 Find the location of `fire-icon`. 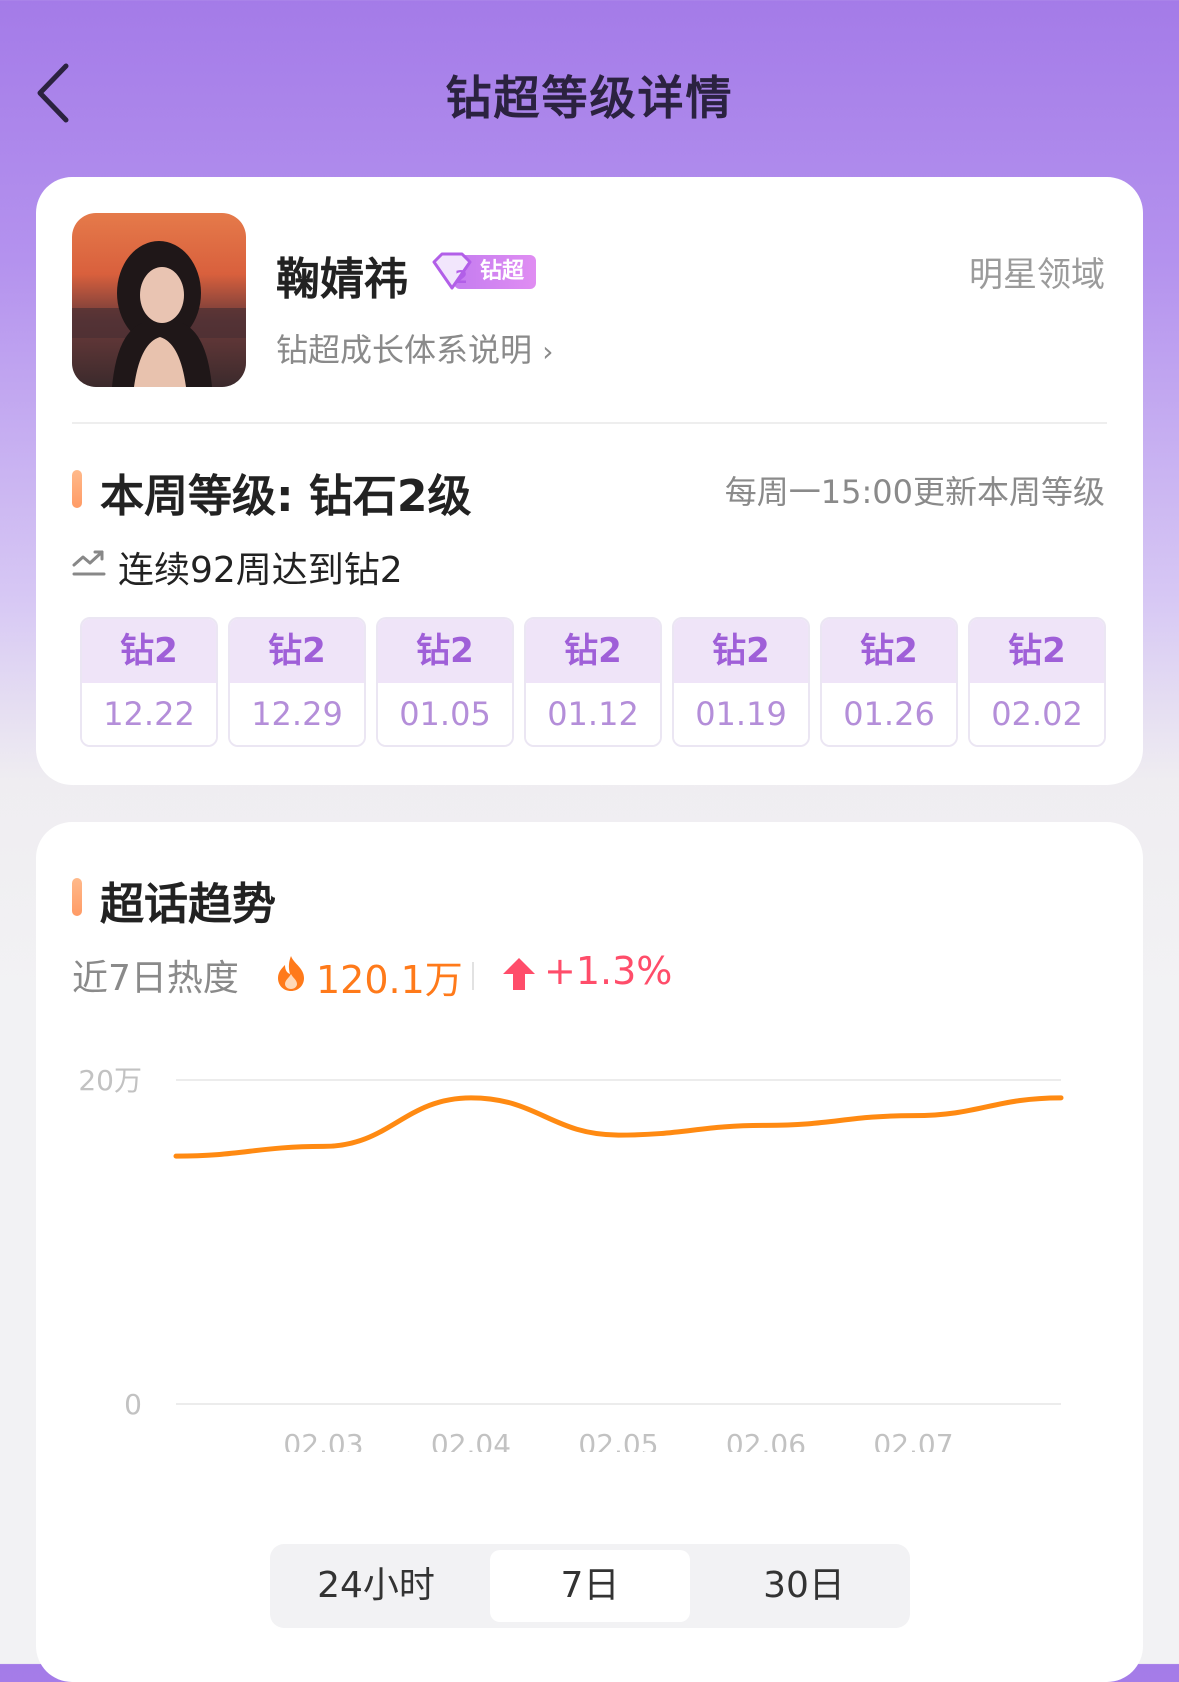

fire-icon is located at coordinates (291, 973).